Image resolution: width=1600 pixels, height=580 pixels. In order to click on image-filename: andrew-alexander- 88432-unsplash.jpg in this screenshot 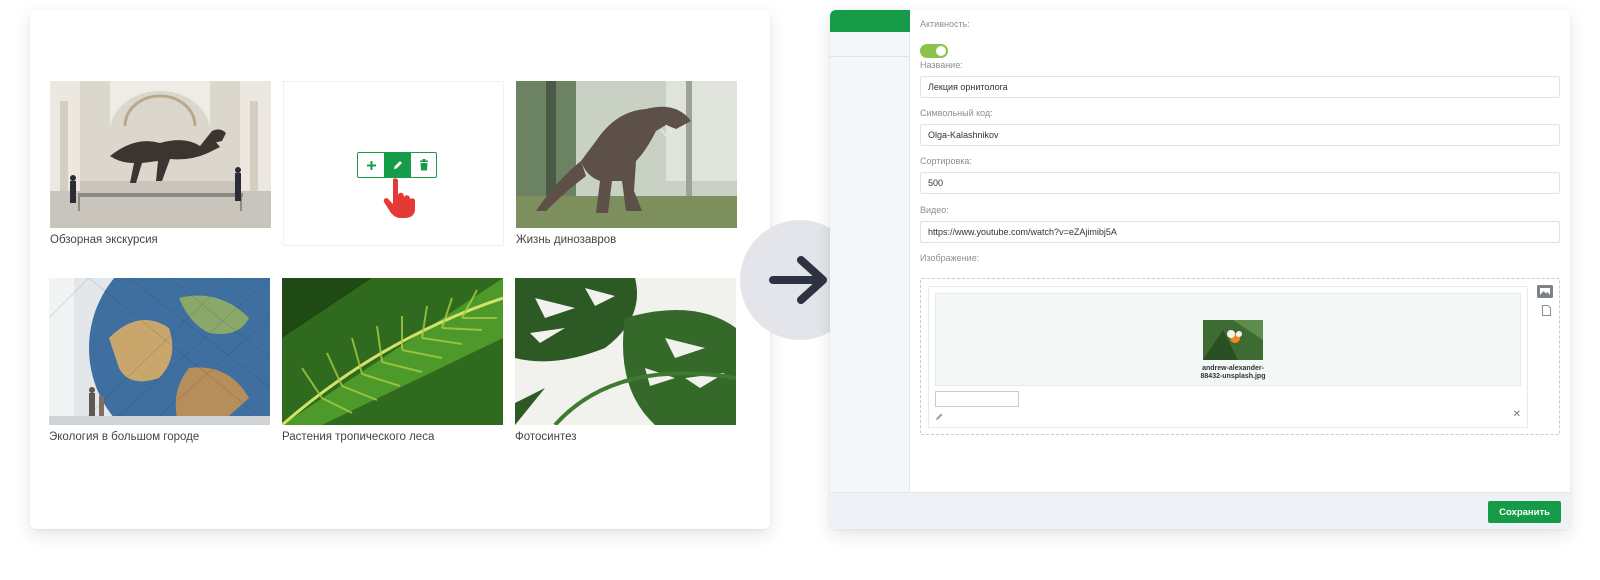, I will do `click(1233, 373)`.